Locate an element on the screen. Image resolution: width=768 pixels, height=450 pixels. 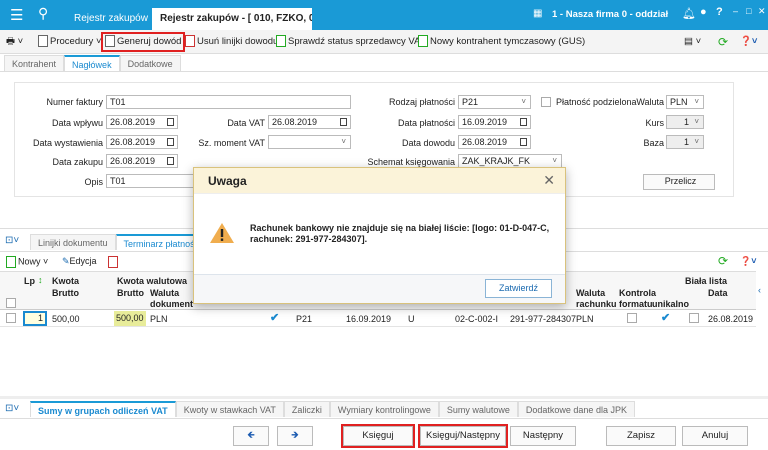
tab-controlling: Wymiary kontrolingowe is located at coordinates (384, 409).